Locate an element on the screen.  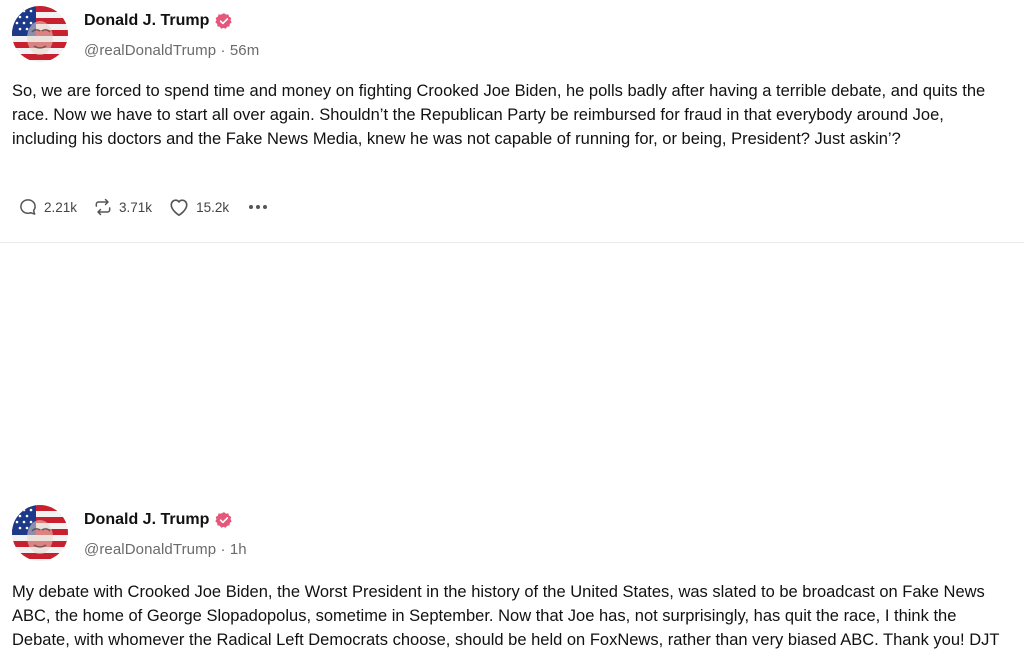
handle-row: @realDonaldTrump · 1h is located at coordinates (165, 549).